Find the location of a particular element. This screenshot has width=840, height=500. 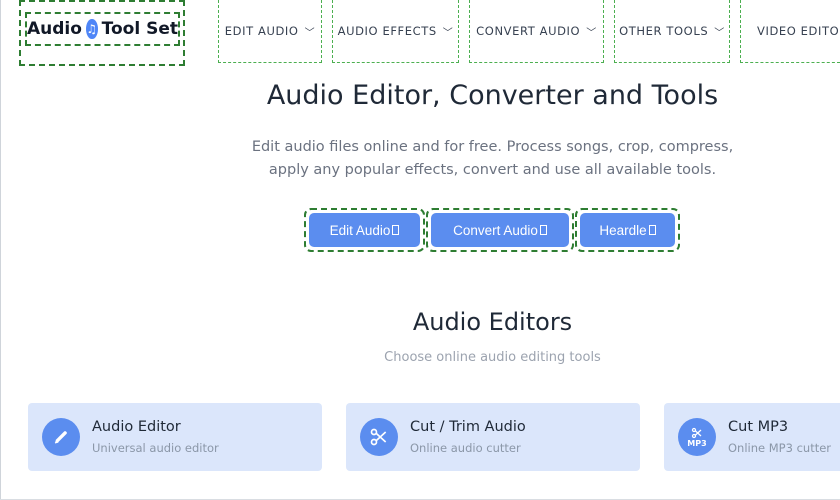

nav-label: EDIT AUDIO is located at coordinates (261, 31).